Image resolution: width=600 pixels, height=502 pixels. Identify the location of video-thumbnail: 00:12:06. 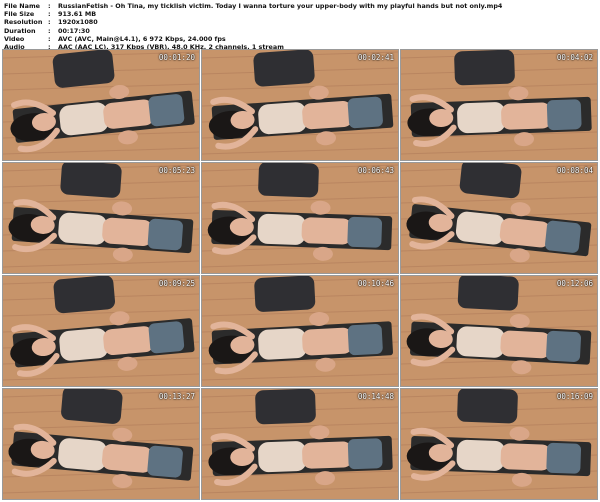
(499, 331).